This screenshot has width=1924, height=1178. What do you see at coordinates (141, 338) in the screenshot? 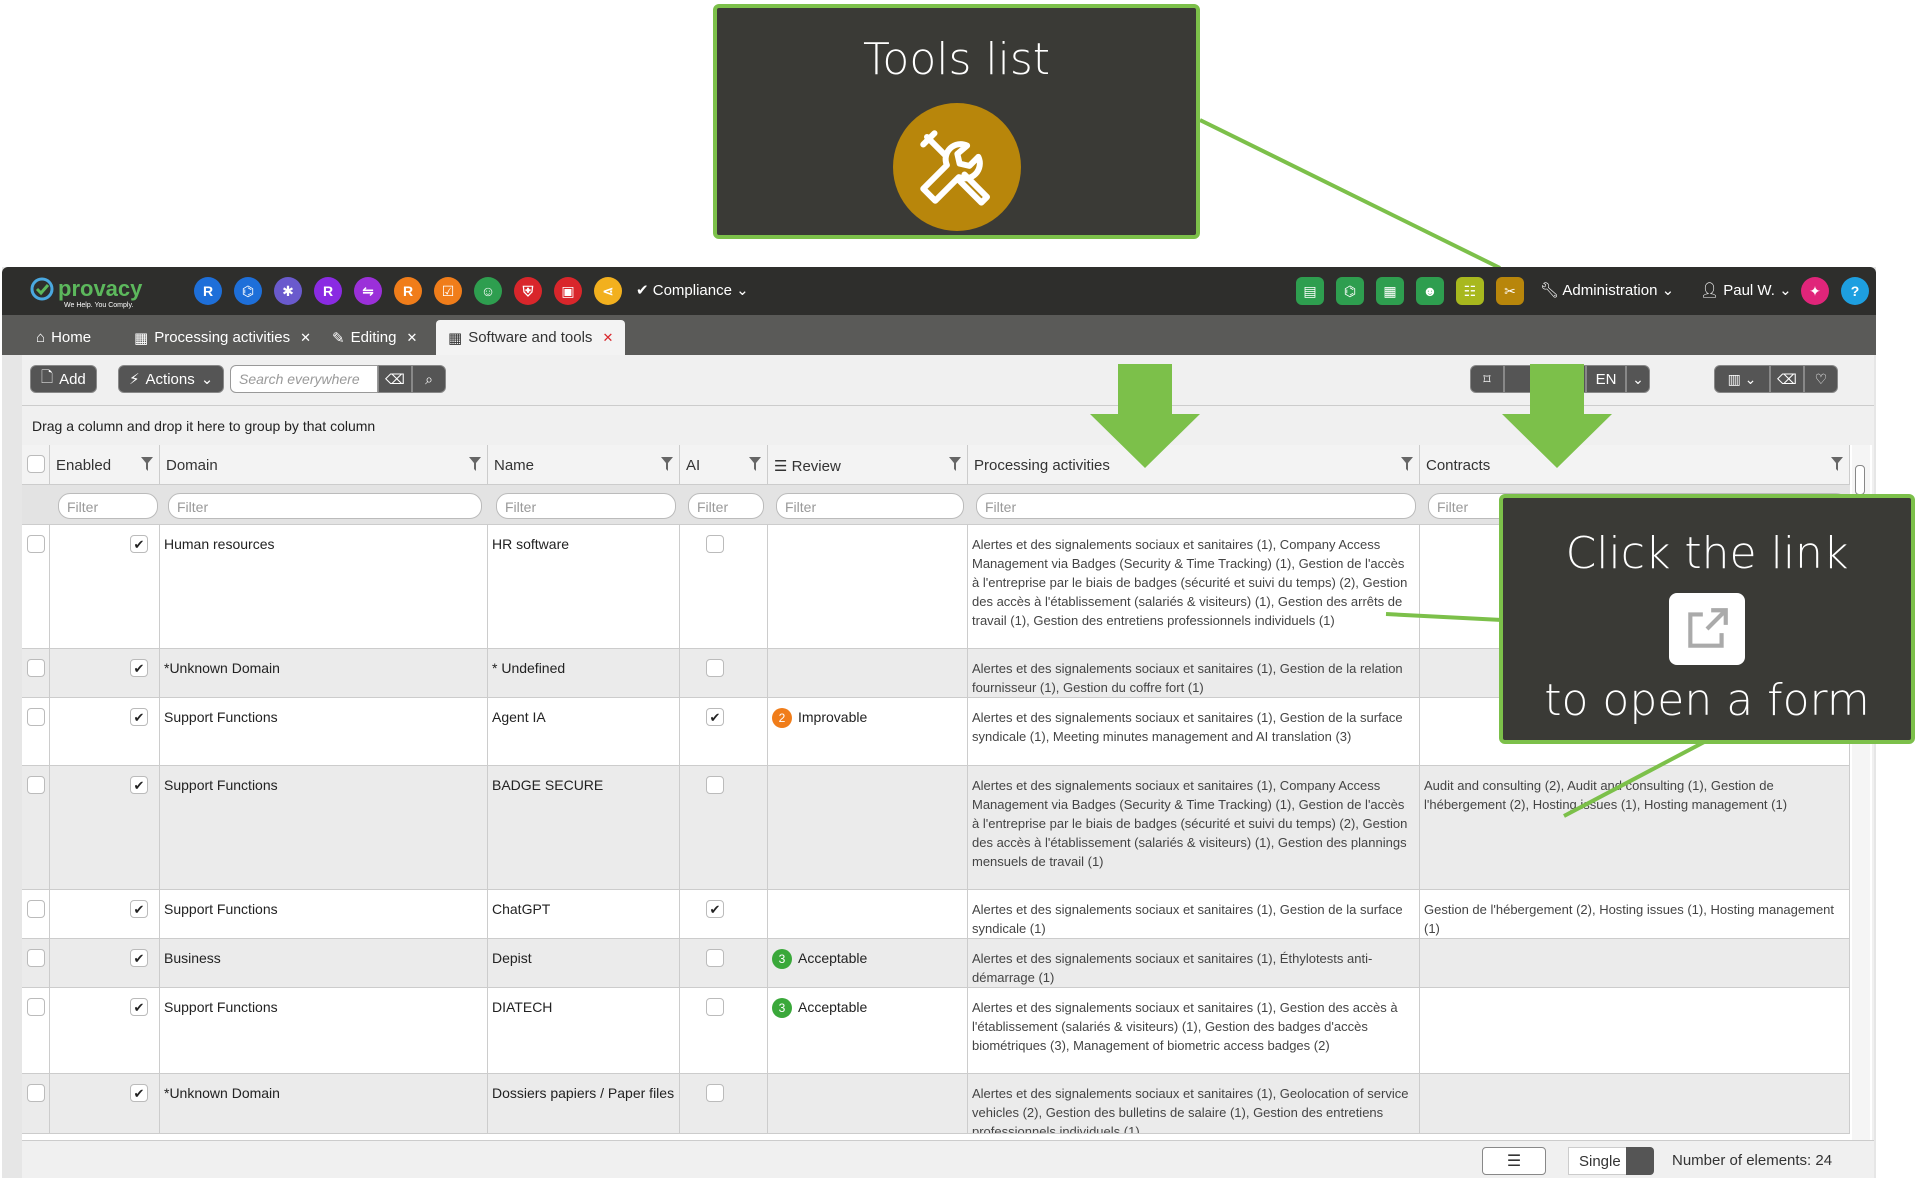
I see `grid-icon: ▦` at bounding box center [141, 338].